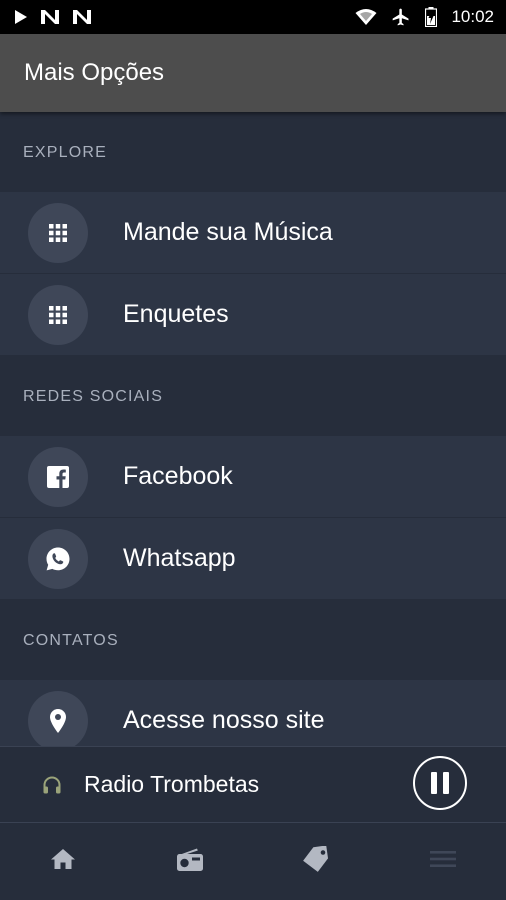 Image resolution: width=506 pixels, height=900 pixels. What do you see at coordinates (58, 718) in the screenshot?
I see `location-pin-icon` at bounding box center [58, 718].